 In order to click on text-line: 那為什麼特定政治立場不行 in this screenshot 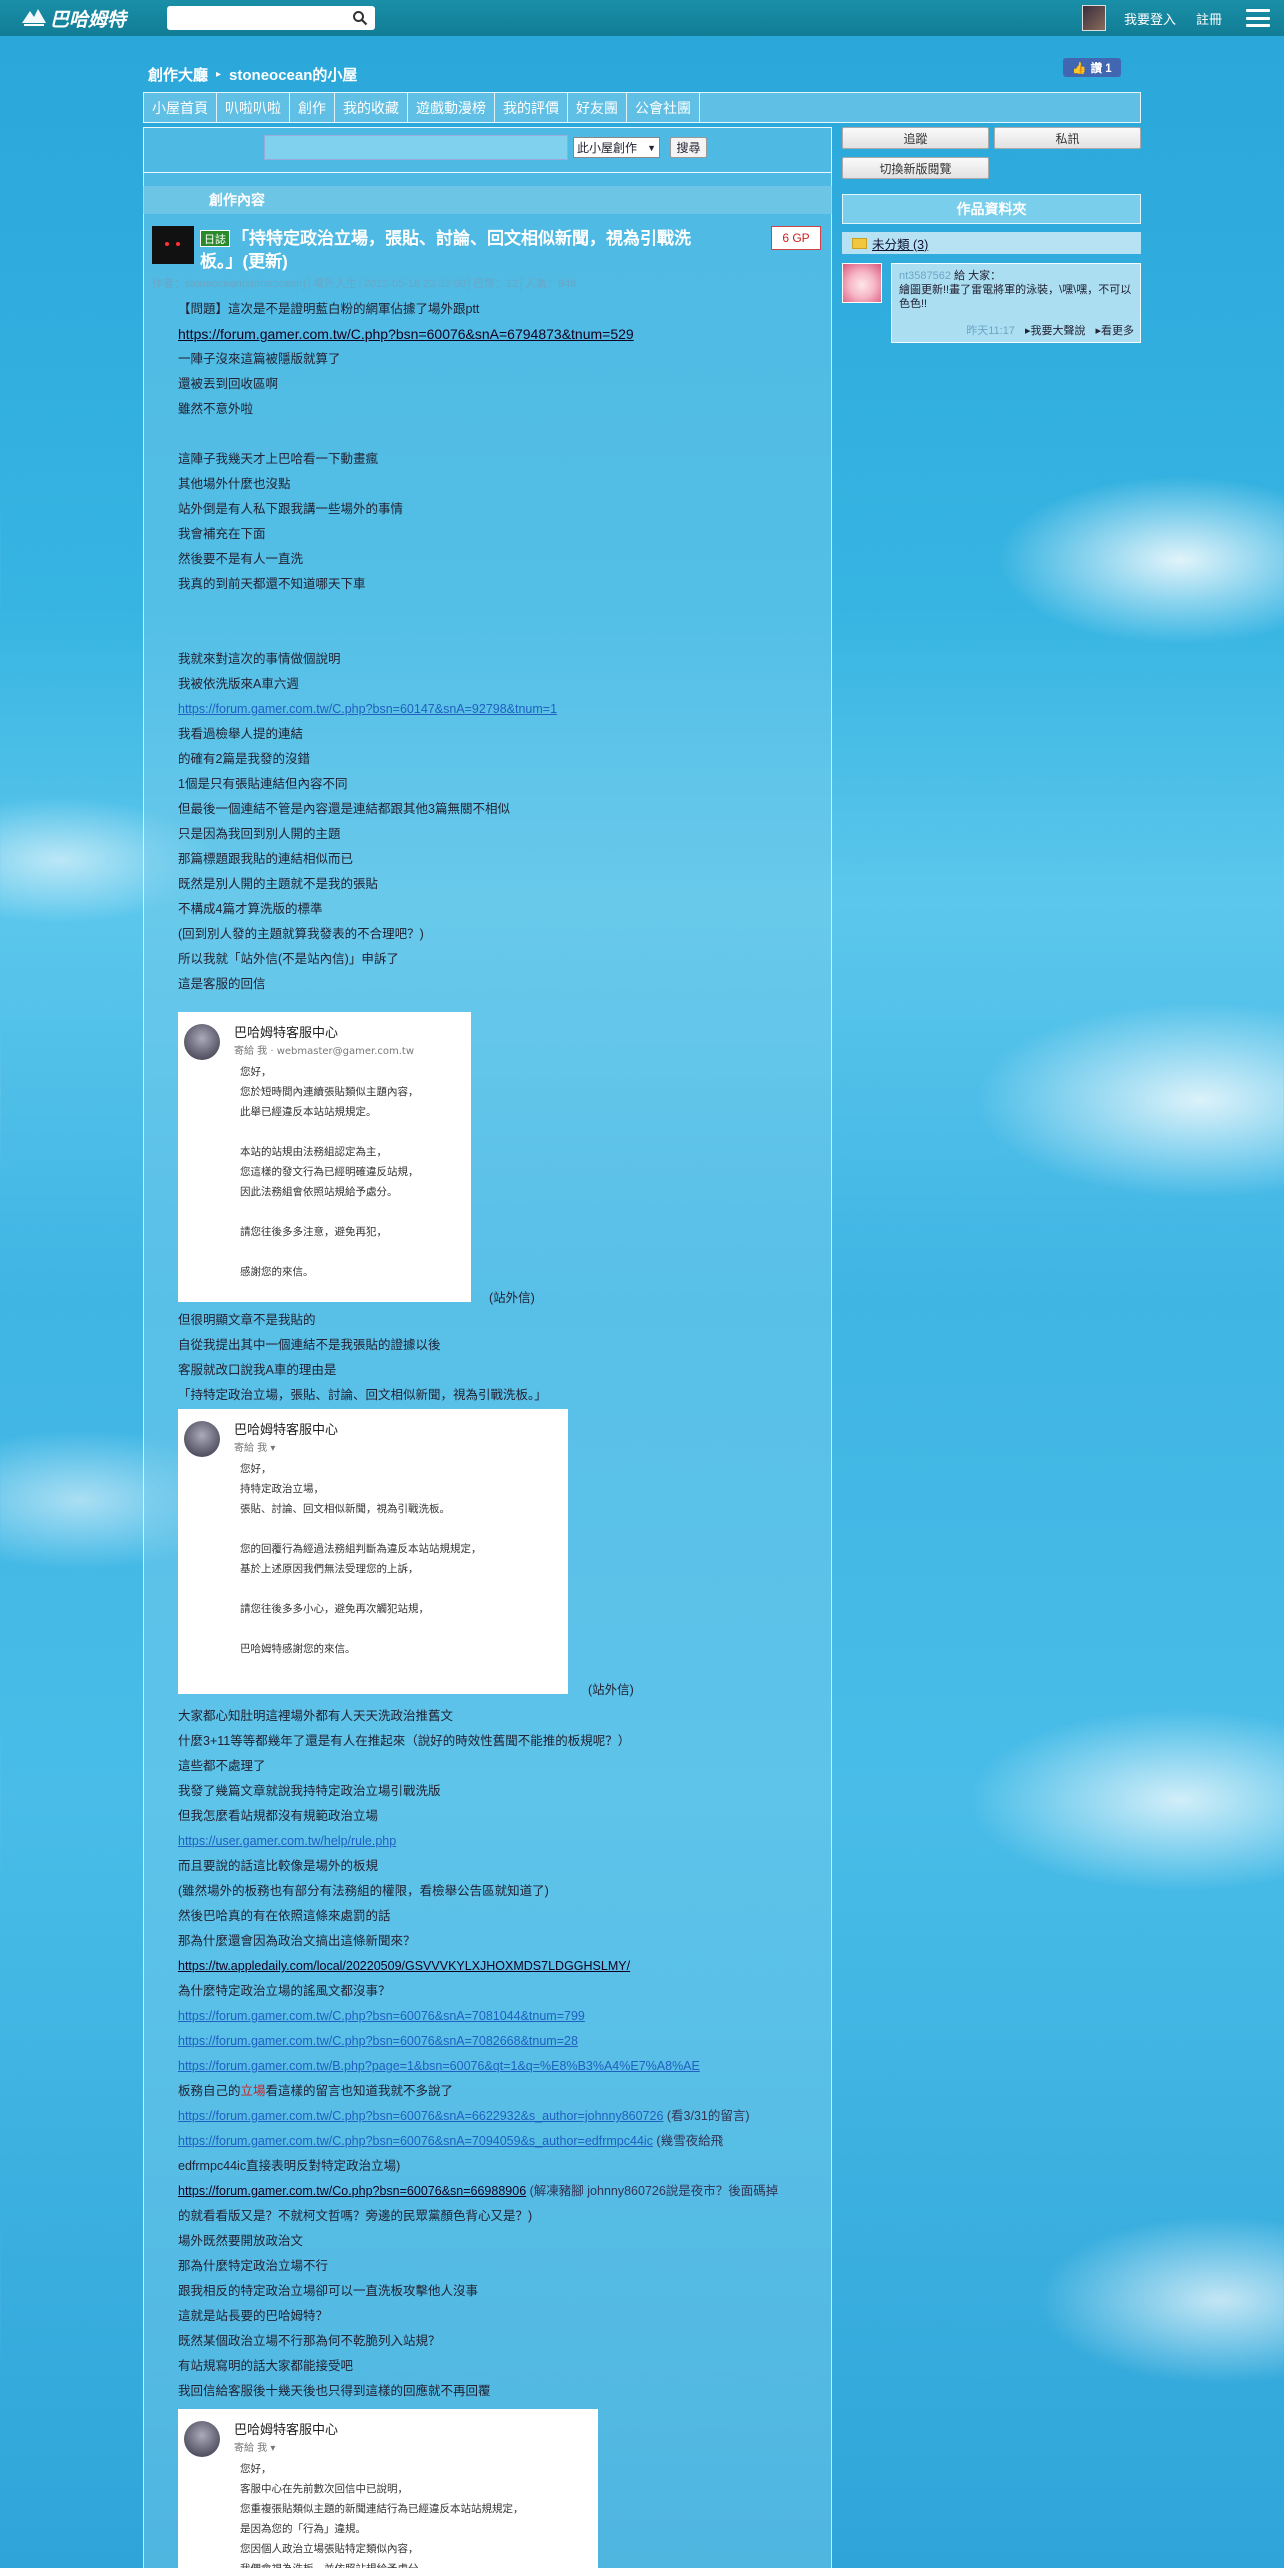, I will do `click(253, 2266)`.